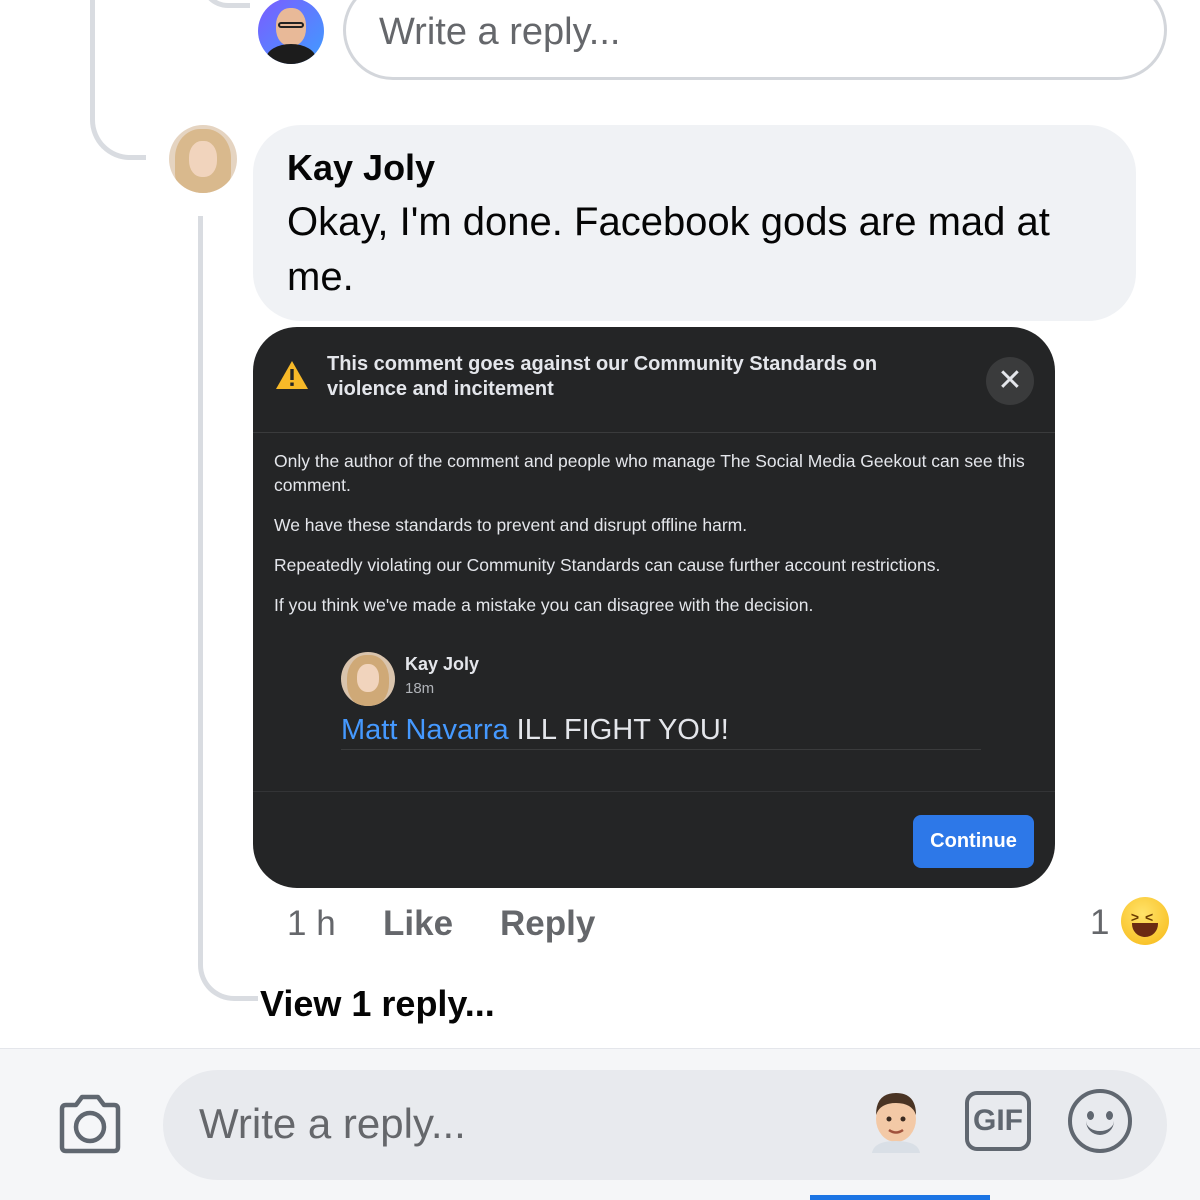 This screenshot has height=1200, width=1200. What do you see at coordinates (291, 25) in the screenshot?
I see `avatar-glasses` at bounding box center [291, 25].